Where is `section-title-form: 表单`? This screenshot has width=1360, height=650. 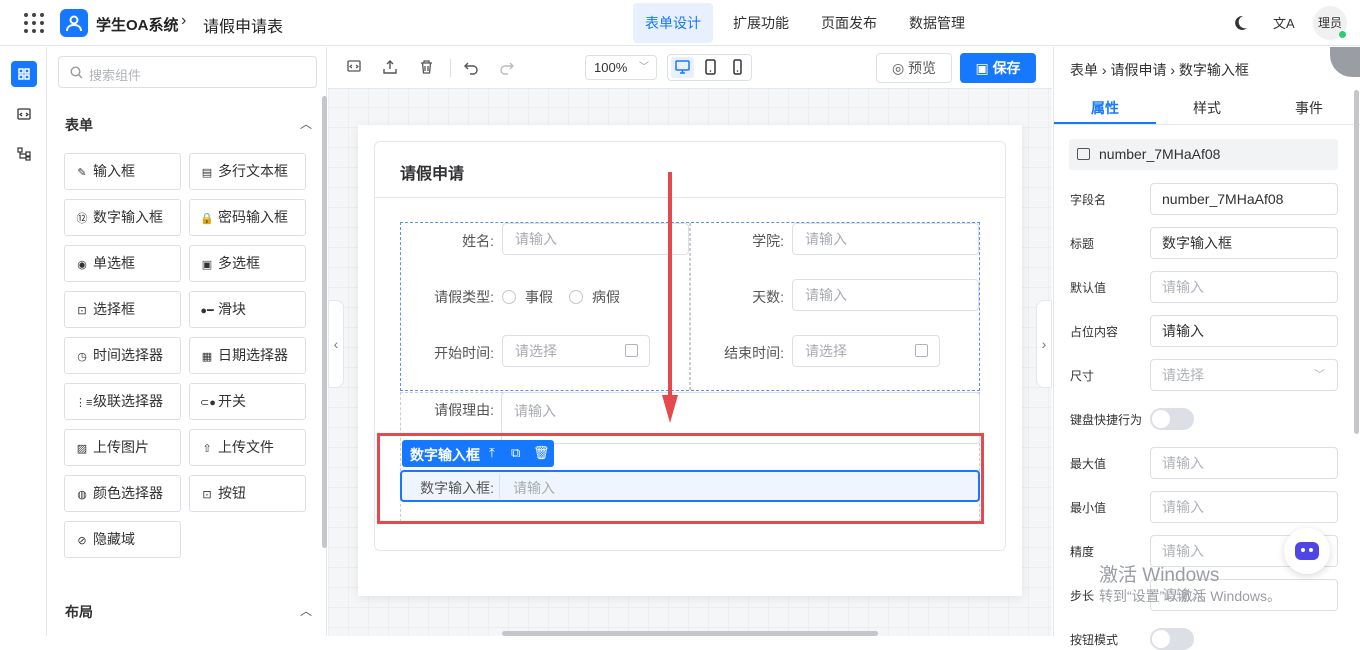 section-title-form: 表单 is located at coordinates (79, 125).